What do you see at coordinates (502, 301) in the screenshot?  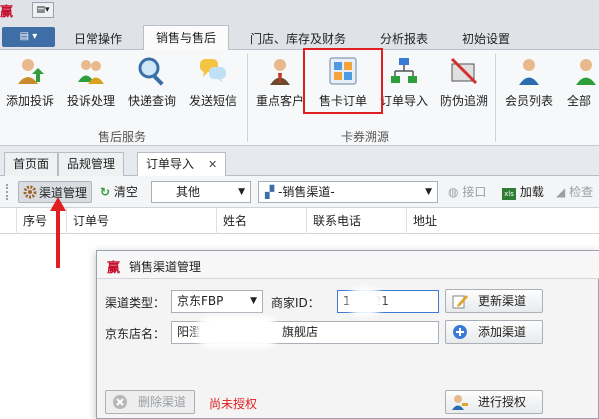 I see `update-channel-label: 更新渠道` at bounding box center [502, 301].